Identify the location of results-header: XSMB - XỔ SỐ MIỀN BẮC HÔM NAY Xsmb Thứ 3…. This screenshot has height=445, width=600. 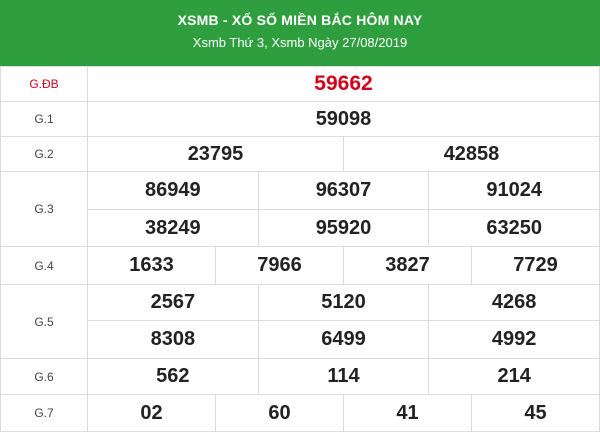
(300, 33).